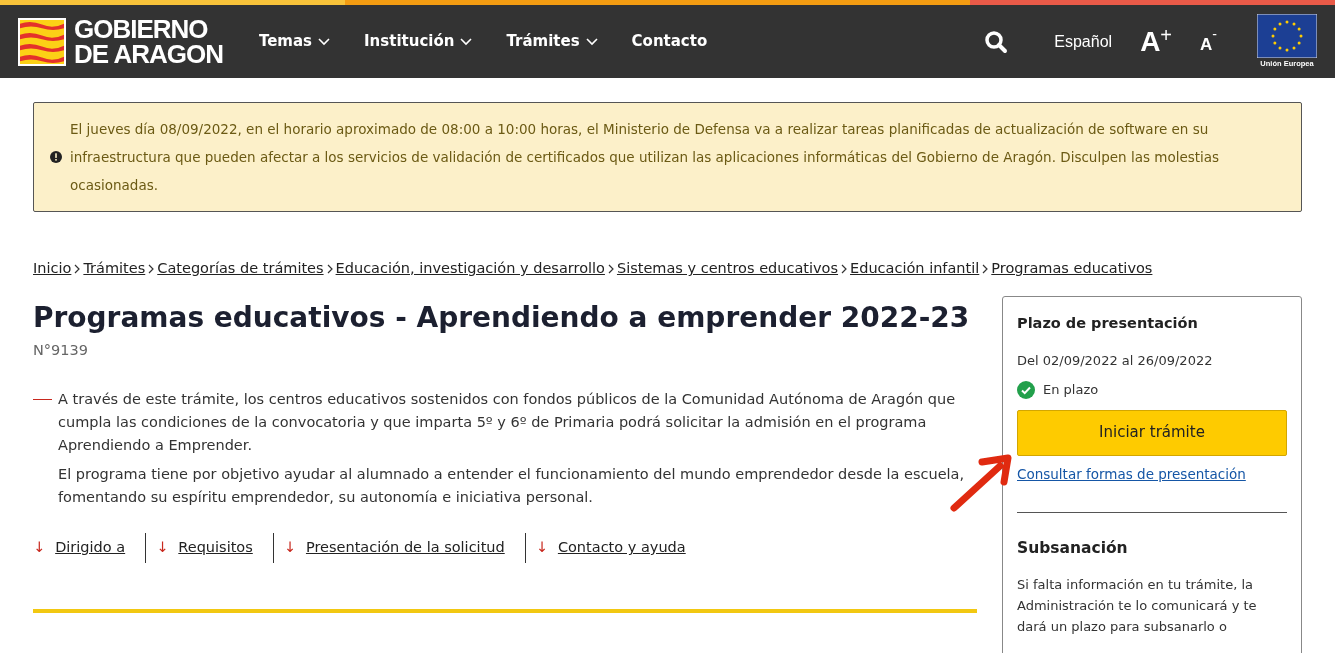  What do you see at coordinates (56, 157) in the screenshot?
I see `warning-icon` at bounding box center [56, 157].